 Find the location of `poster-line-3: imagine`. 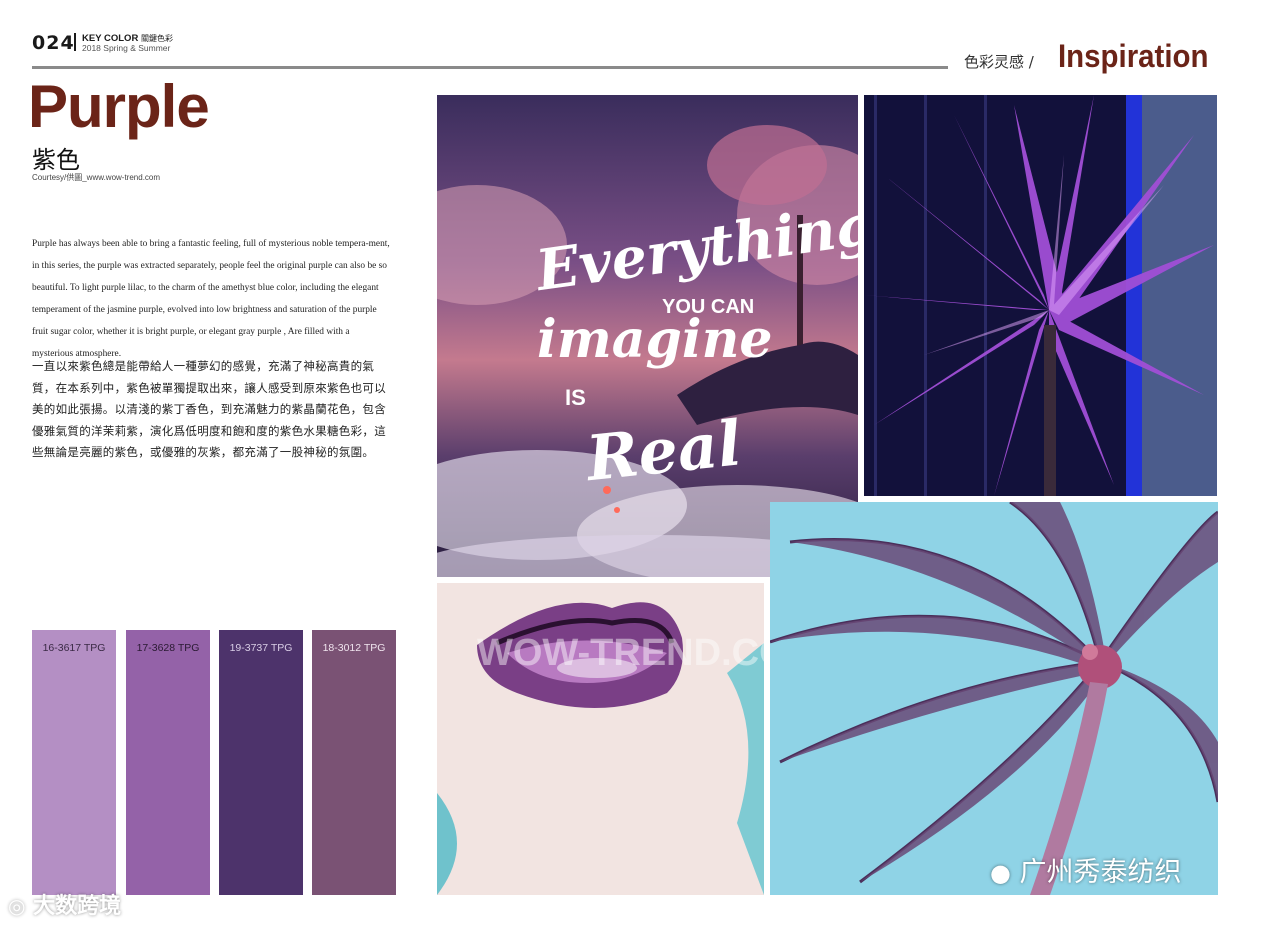

poster-line-3: imagine is located at coordinates (654, 339).